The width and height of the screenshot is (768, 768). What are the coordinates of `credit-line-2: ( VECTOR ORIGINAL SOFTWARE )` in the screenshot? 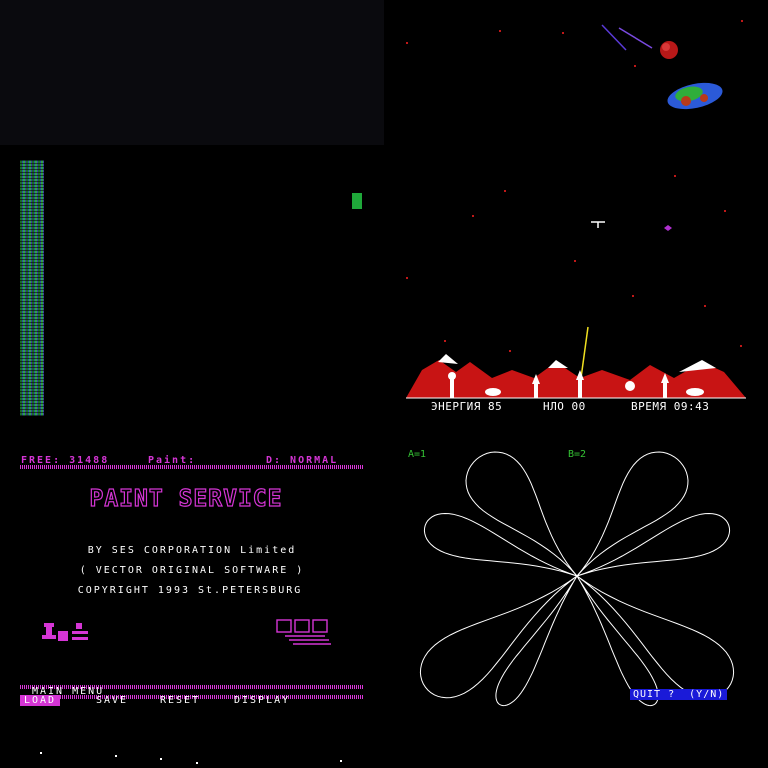 It's located at (192, 570).